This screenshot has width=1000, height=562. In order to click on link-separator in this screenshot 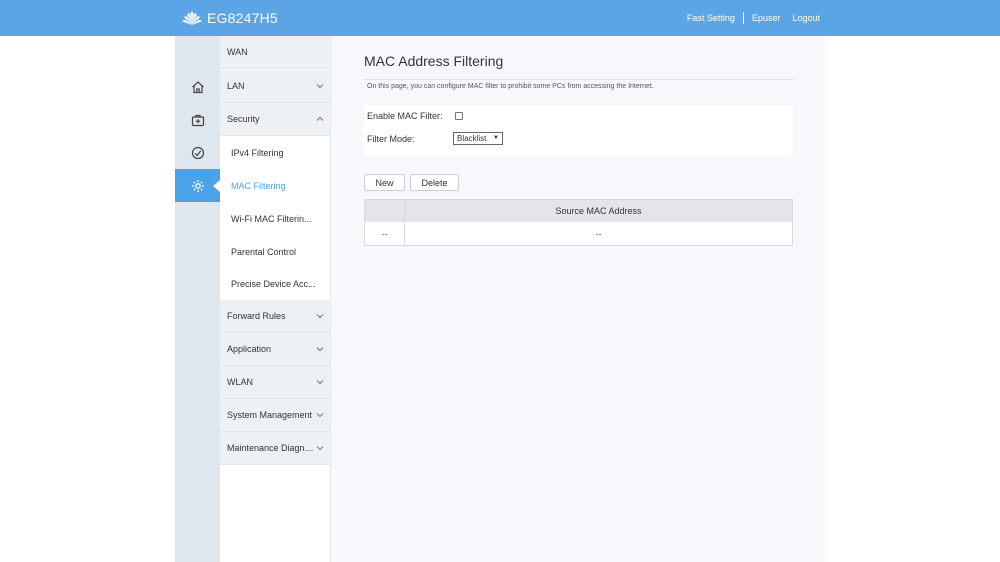, I will do `click(743, 18)`.